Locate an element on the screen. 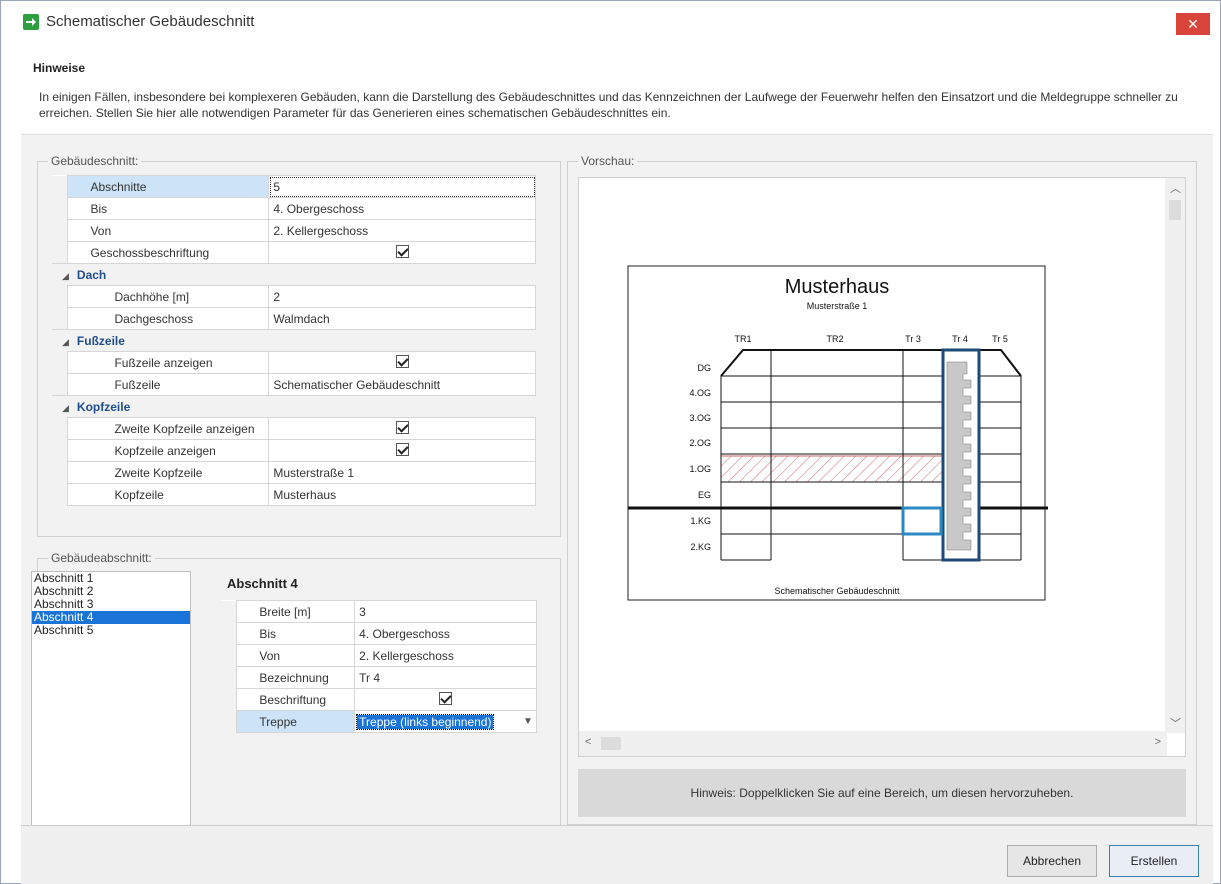  prop-row-treppe: Treppe Treppe (links beginnend) ▼ is located at coordinates (379, 721).